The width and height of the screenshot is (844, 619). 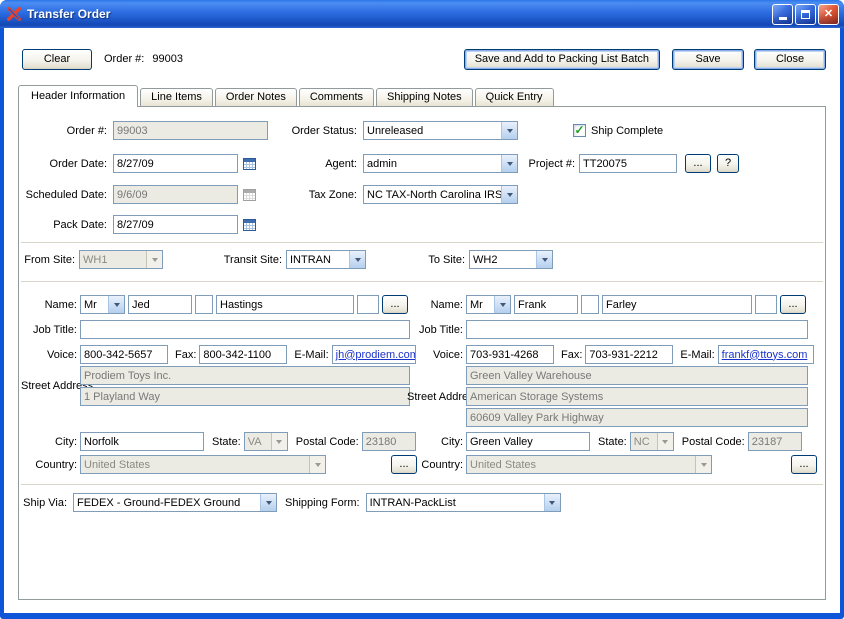 What do you see at coordinates (336, 97) in the screenshot?
I see `tab-comments: Comments` at bounding box center [336, 97].